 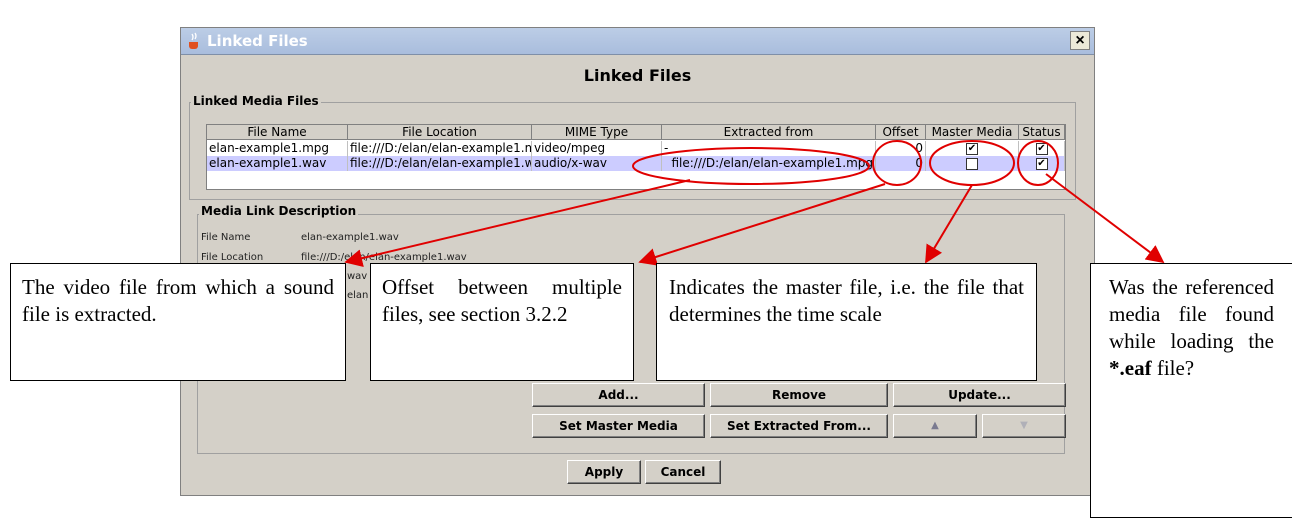 I want to click on callout-status-part2: file?, so click(x=1175, y=368).